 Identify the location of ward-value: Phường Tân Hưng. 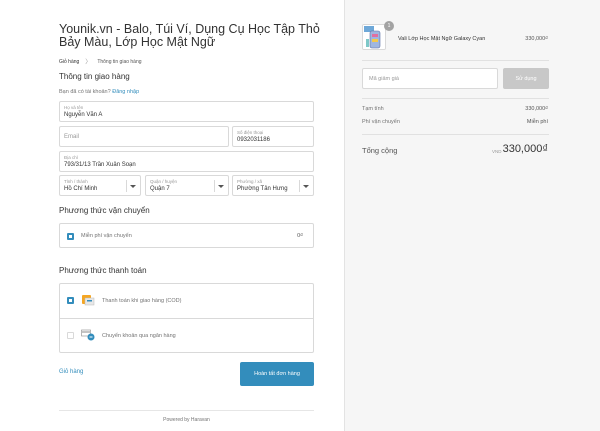
(262, 189).